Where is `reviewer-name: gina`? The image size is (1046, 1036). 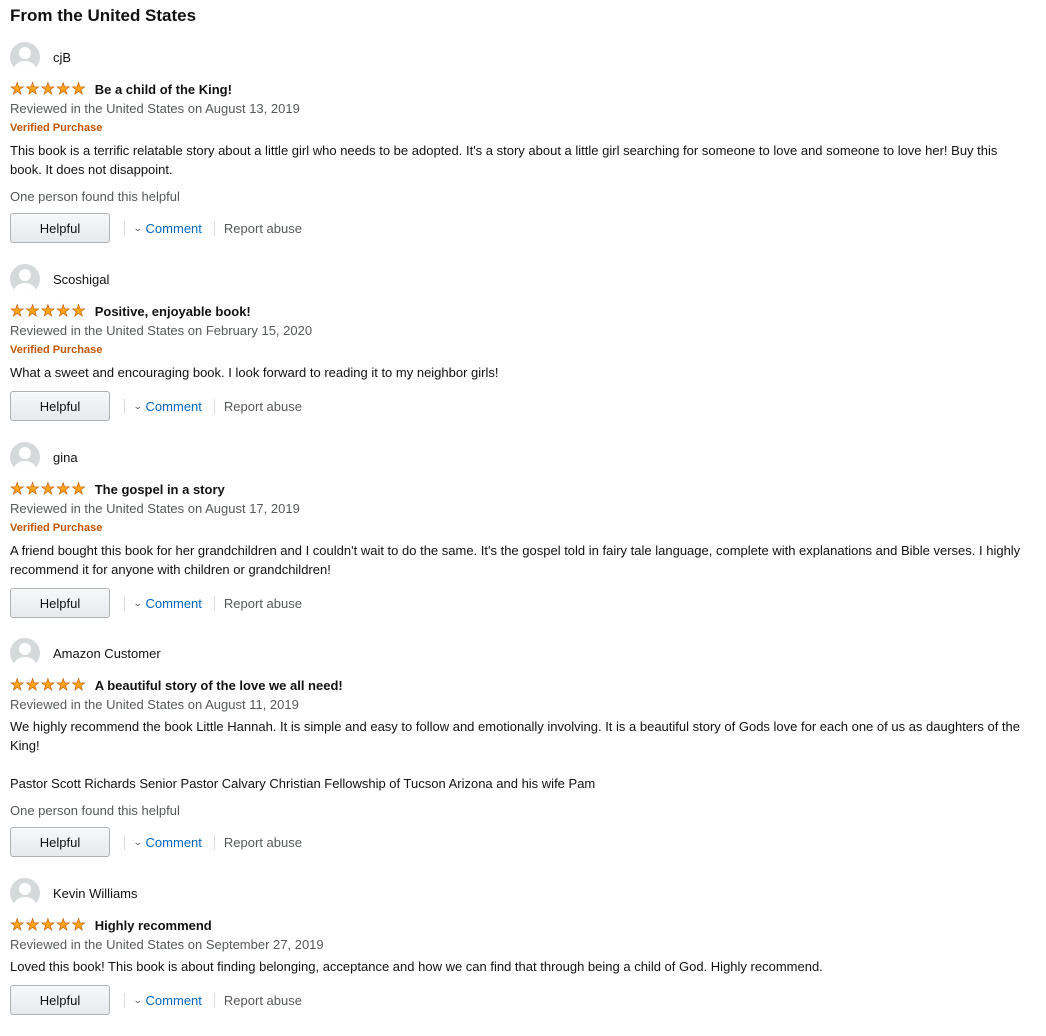
reviewer-name: gina is located at coordinates (65, 457).